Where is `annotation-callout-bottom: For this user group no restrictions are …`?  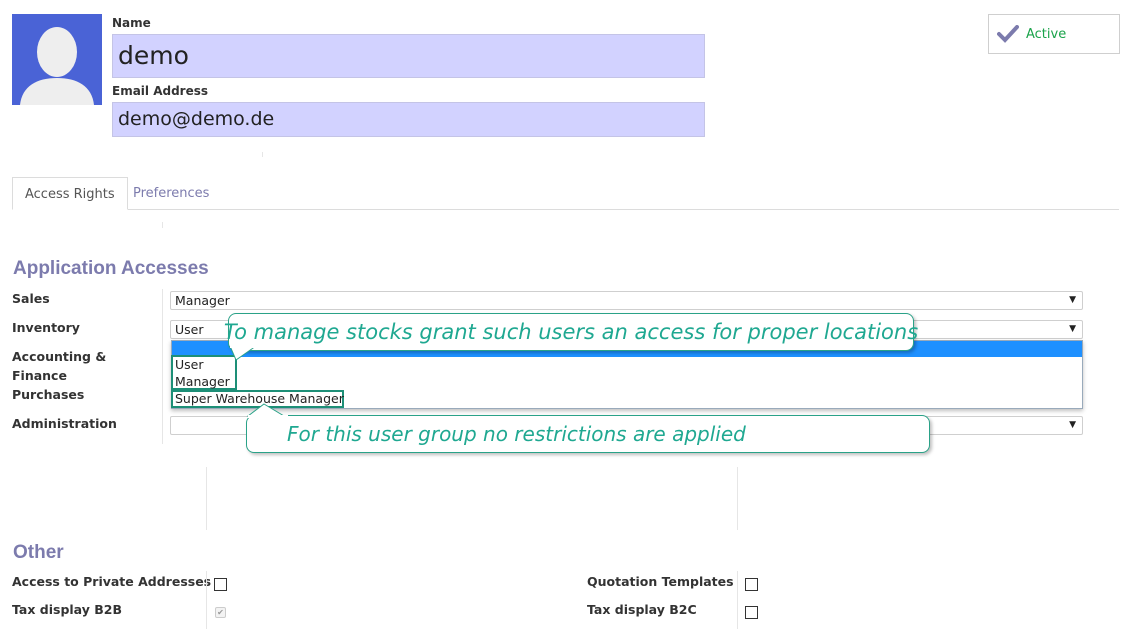 annotation-callout-bottom: For this user group no restrictions are … is located at coordinates (588, 434).